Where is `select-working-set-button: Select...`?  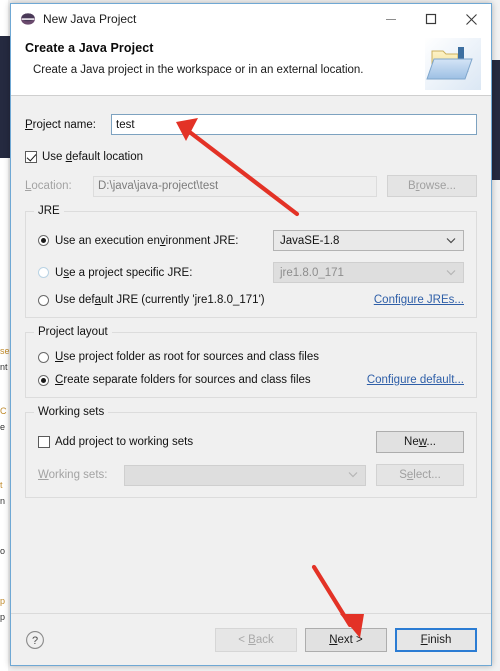
select-working-set-button: Select... is located at coordinates (420, 475).